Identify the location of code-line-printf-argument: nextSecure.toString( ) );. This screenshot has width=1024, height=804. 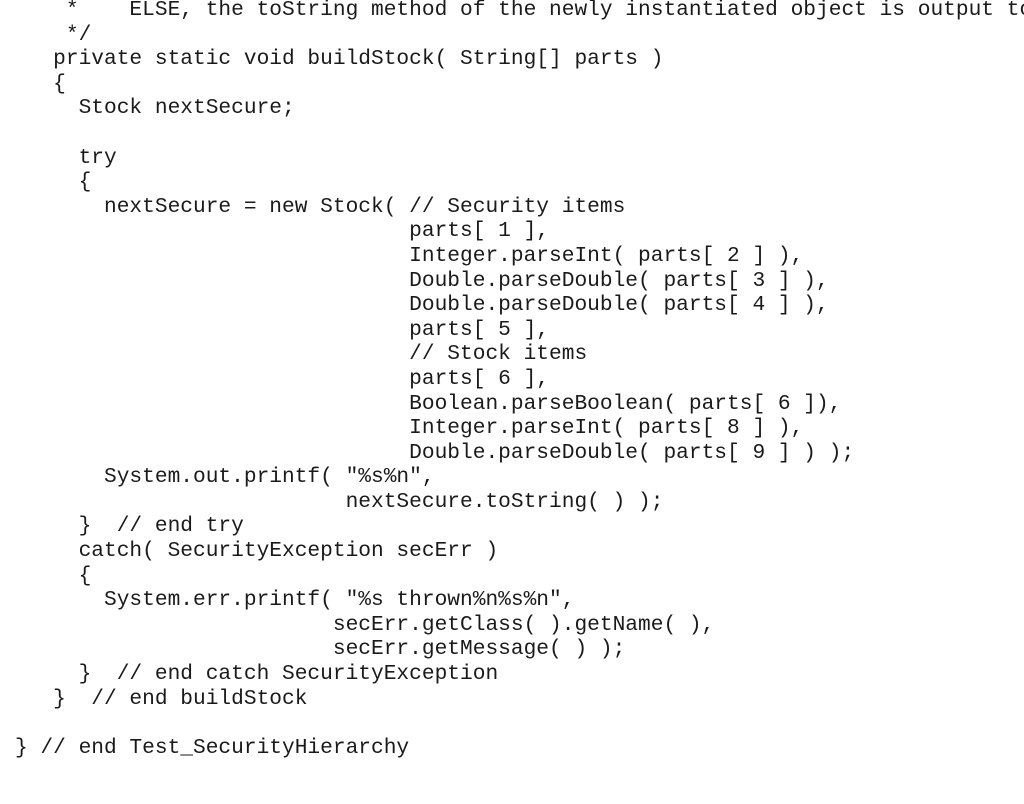
(339, 501).